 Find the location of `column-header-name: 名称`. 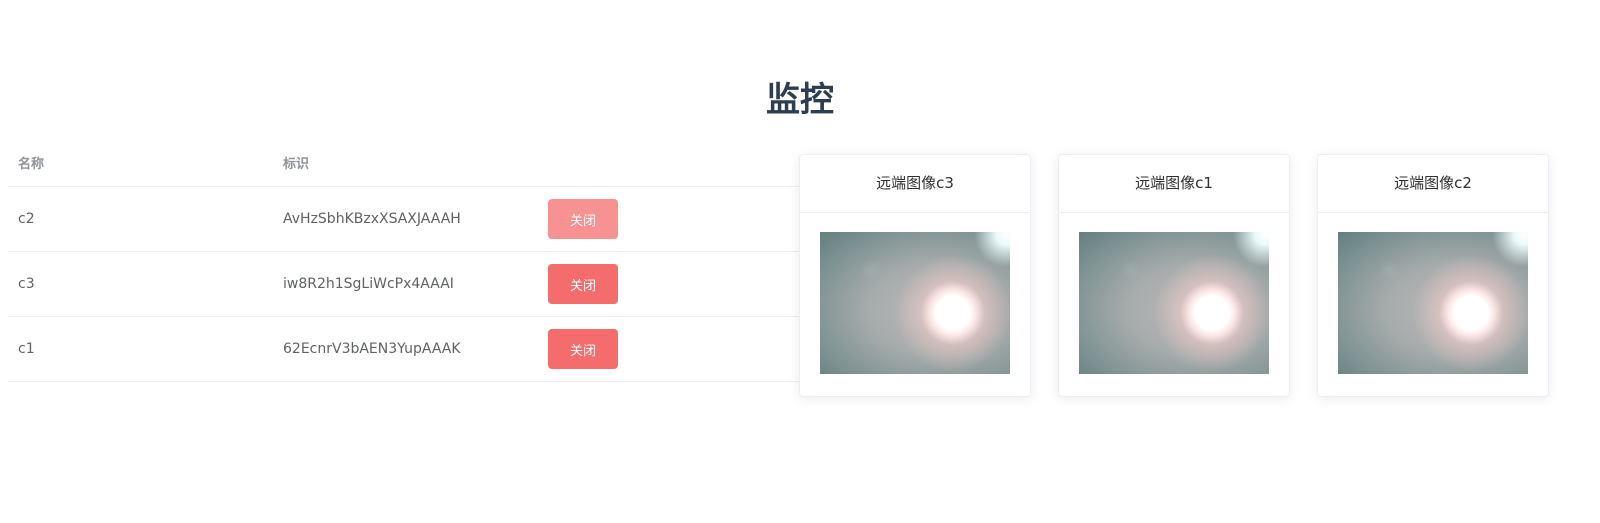

column-header-name: 名称 is located at coordinates (140, 162).